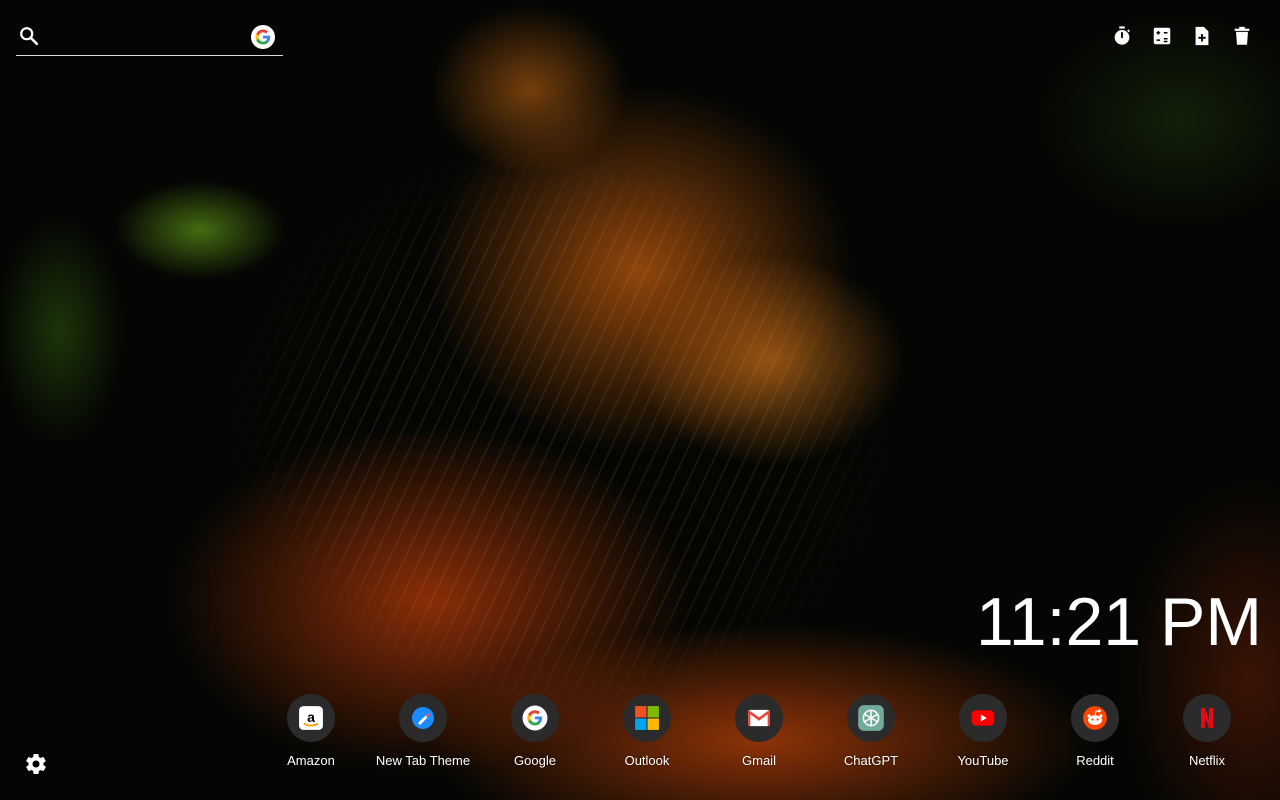 Image resolution: width=1280 pixels, height=800 pixels. Describe the element at coordinates (1118, 622) in the screenshot. I see `clock-time: 11:21 PM` at that location.